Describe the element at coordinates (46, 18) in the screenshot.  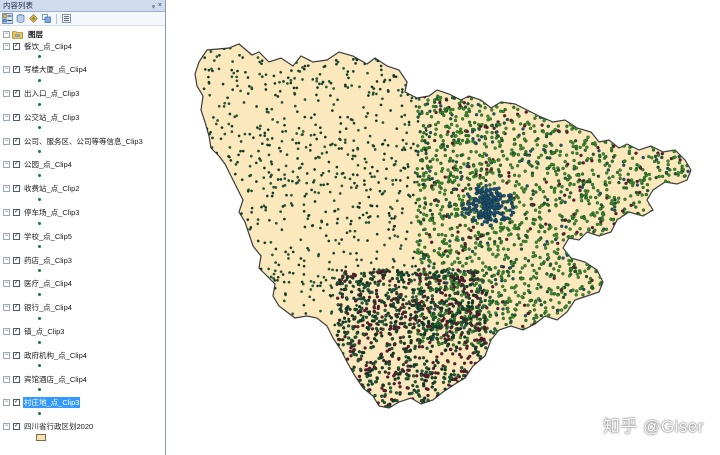
I see `list-by-selection-button` at that location.